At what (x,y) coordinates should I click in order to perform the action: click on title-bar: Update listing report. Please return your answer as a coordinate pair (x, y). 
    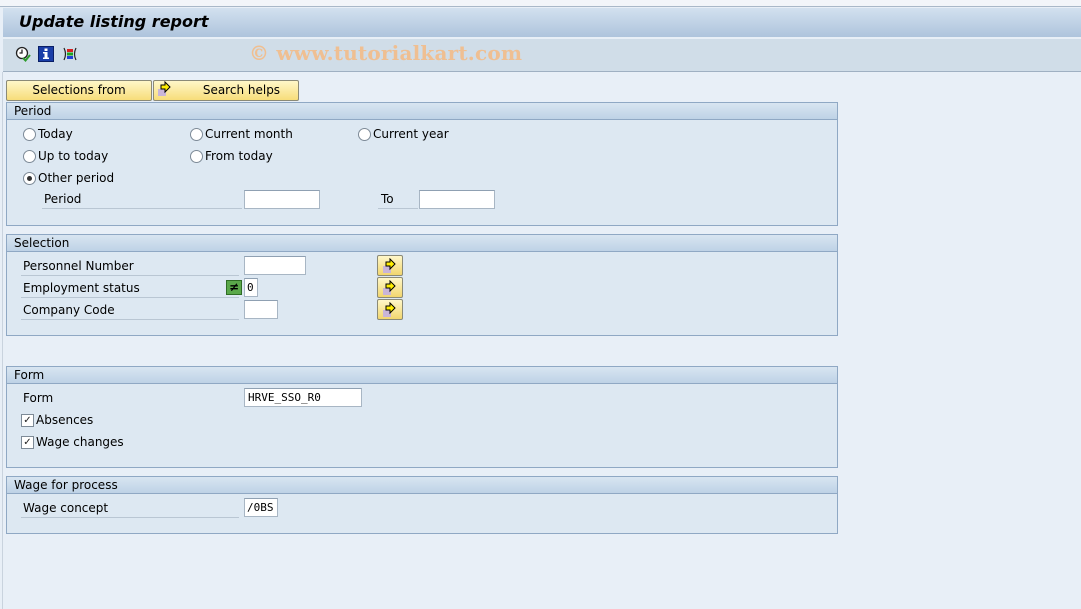
    Looking at the image, I should click on (542, 23).